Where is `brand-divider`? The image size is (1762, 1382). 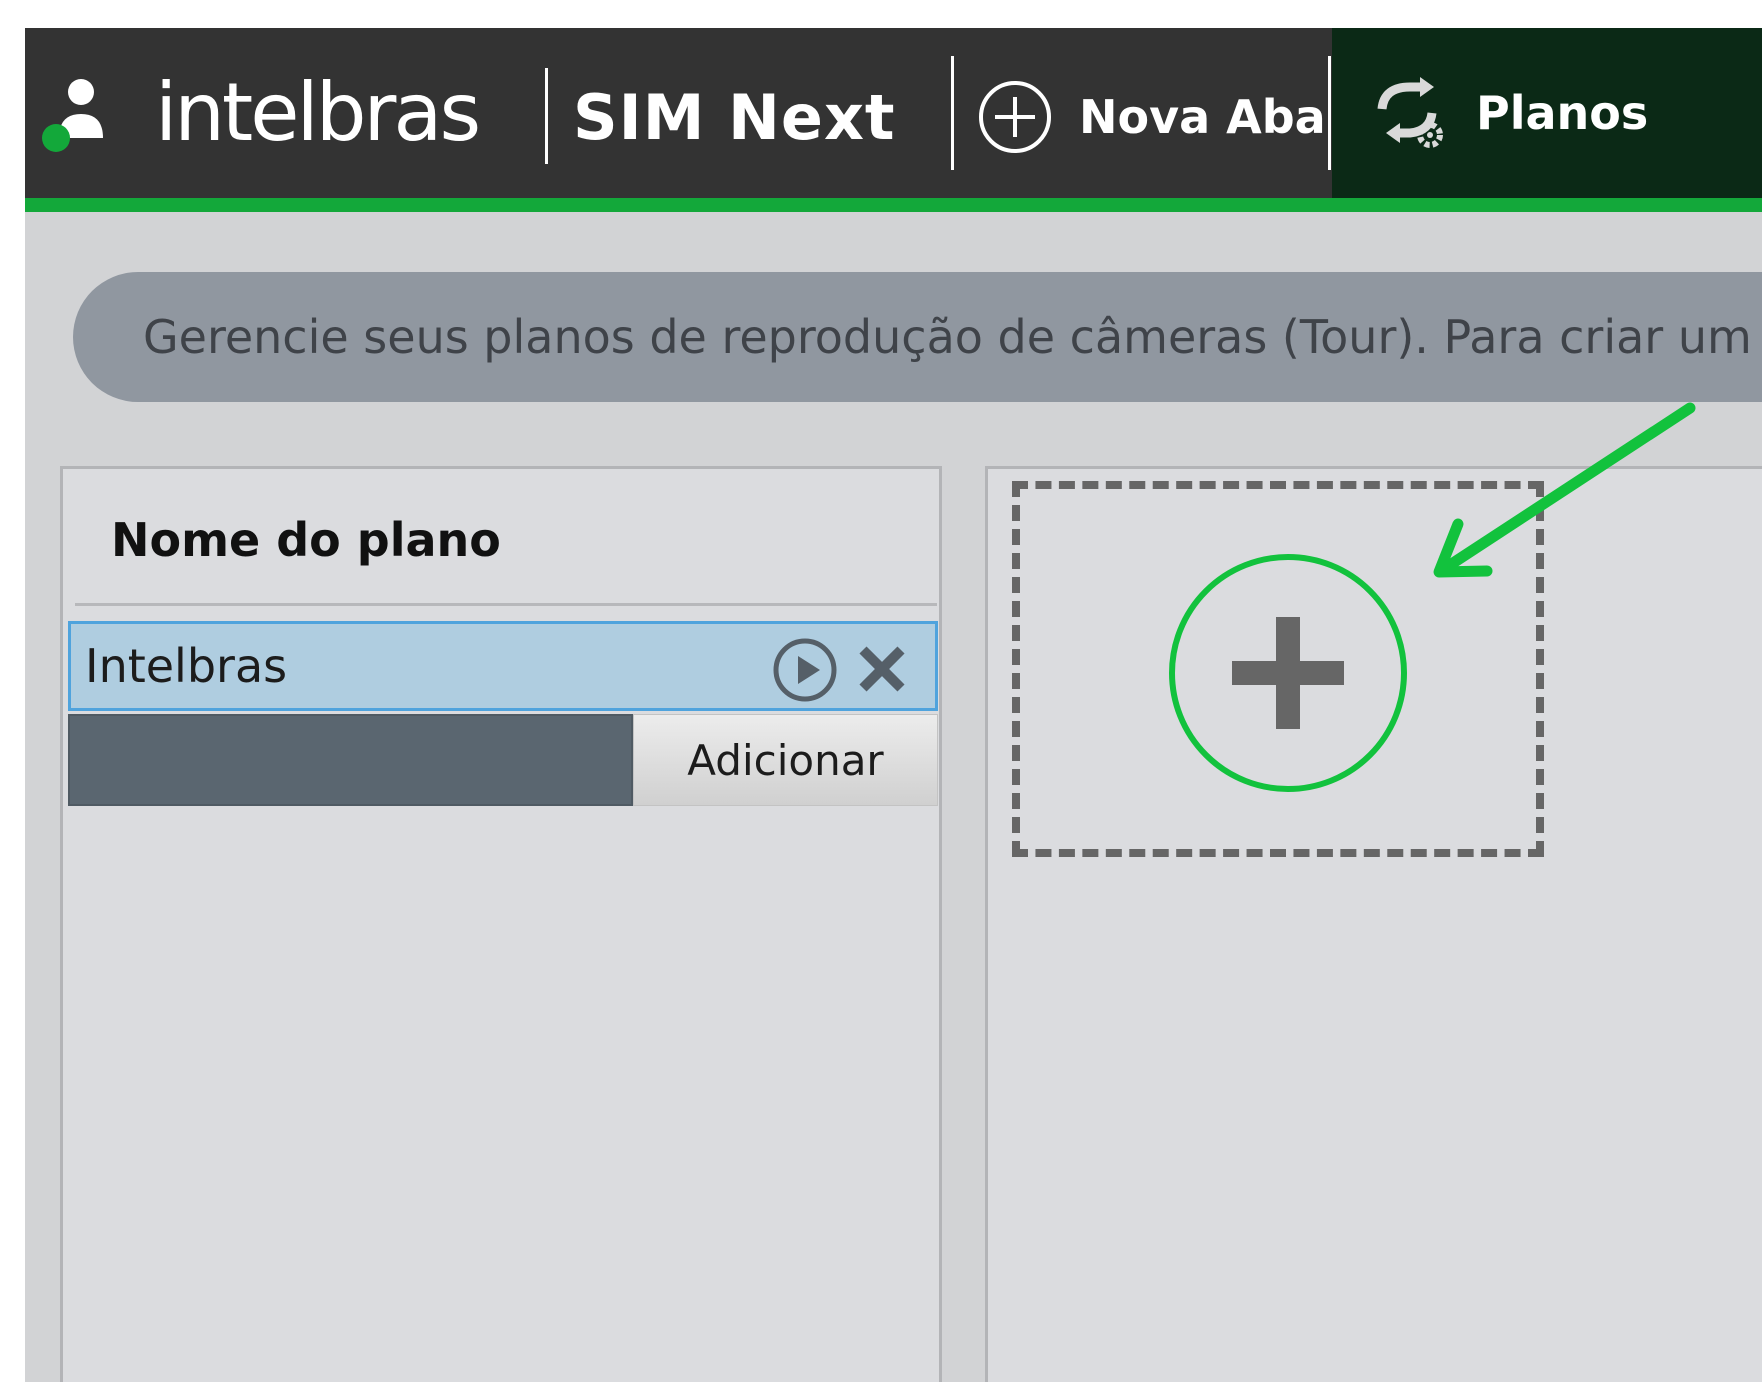
brand-divider is located at coordinates (546, 116).